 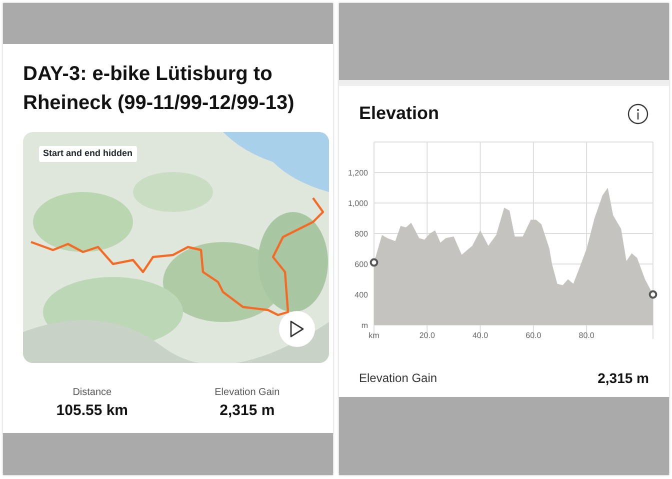 I want to click on x-tick-label: 20.0, so click(x=427, y=335).